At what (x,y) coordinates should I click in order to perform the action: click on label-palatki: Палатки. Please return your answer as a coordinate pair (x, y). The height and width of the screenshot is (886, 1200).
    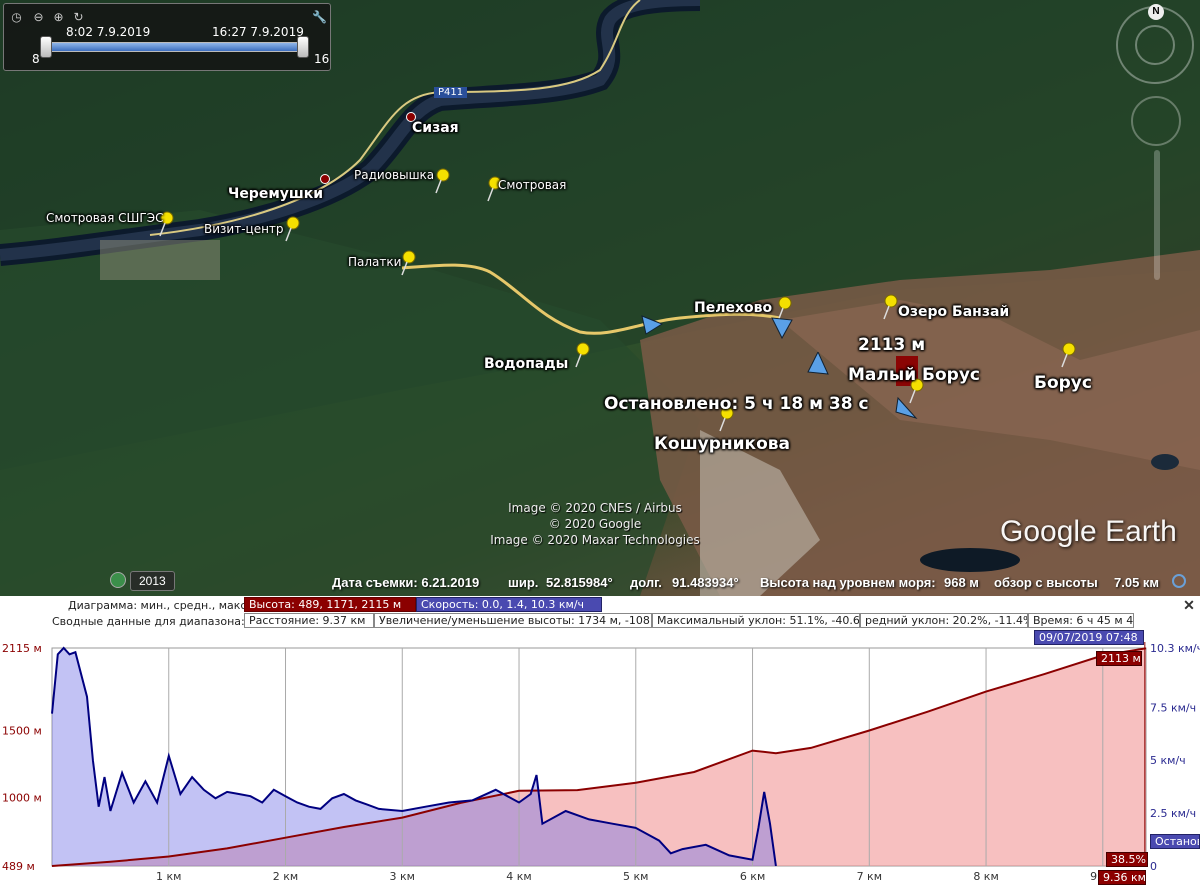
    Looking at the image, I should click on (374, 262).